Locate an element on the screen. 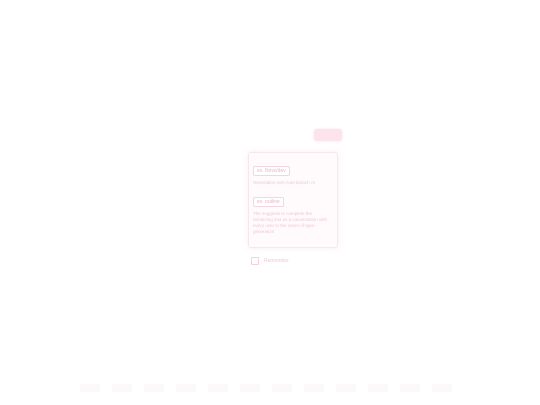  add-badge-button is located at coordinates (328, 135).